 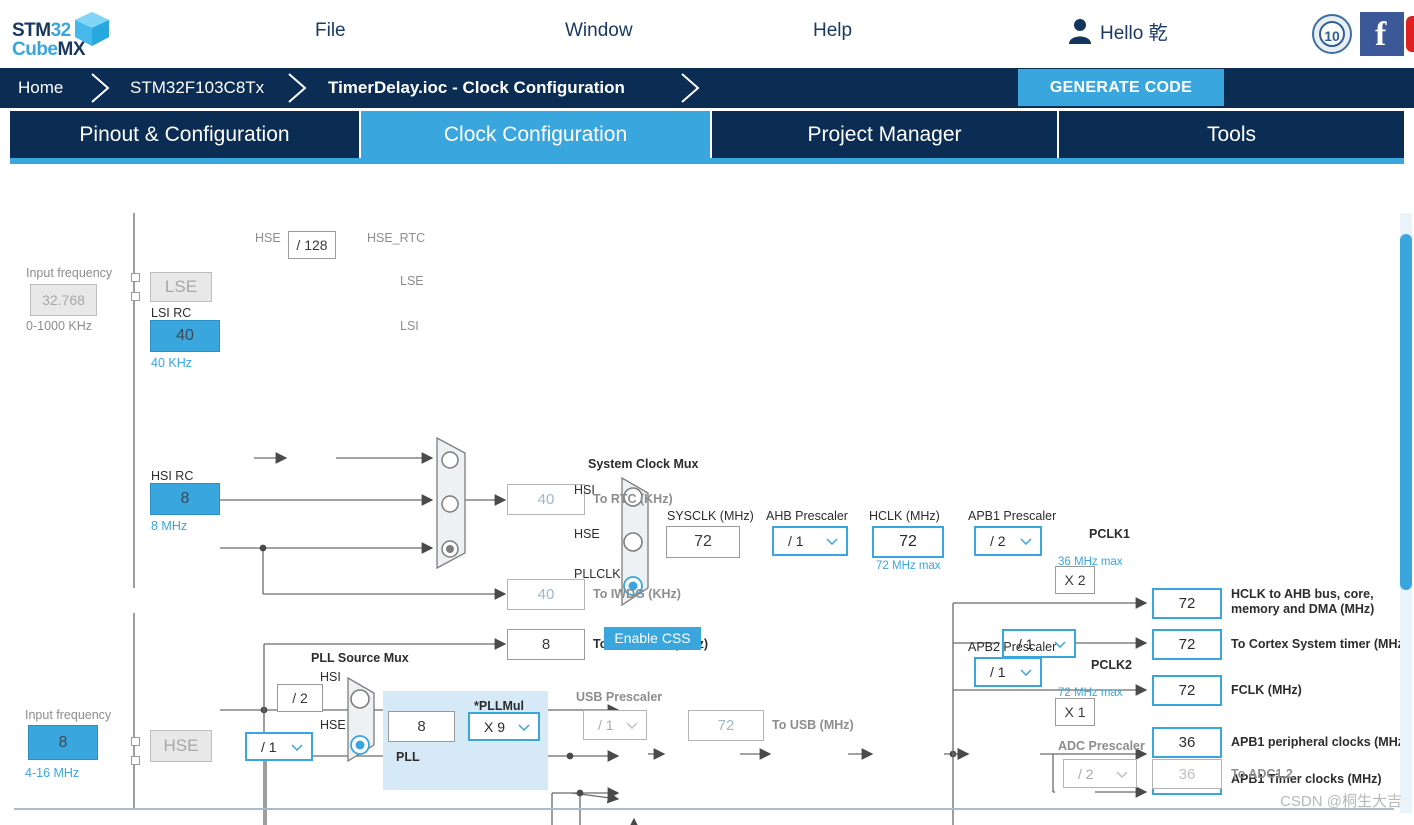 What do you see at coordinates (1231, 134) in the screenshot?
I see `tab-tools: Tools` at bounding box center [1231, 134].